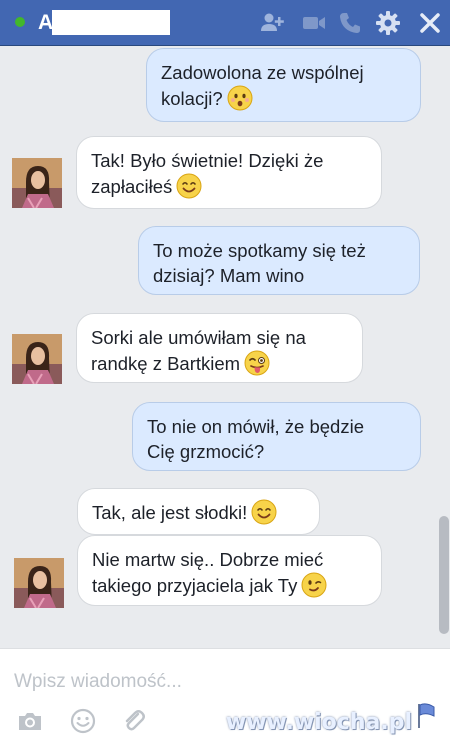 Image resolution: width=450 pixels, height=751 pixels. What do you see at coordinates (195, 585) in the screenshot?
I see `message-line: takiego przyjaciela jak Ty` at bounding box center [195, 585].